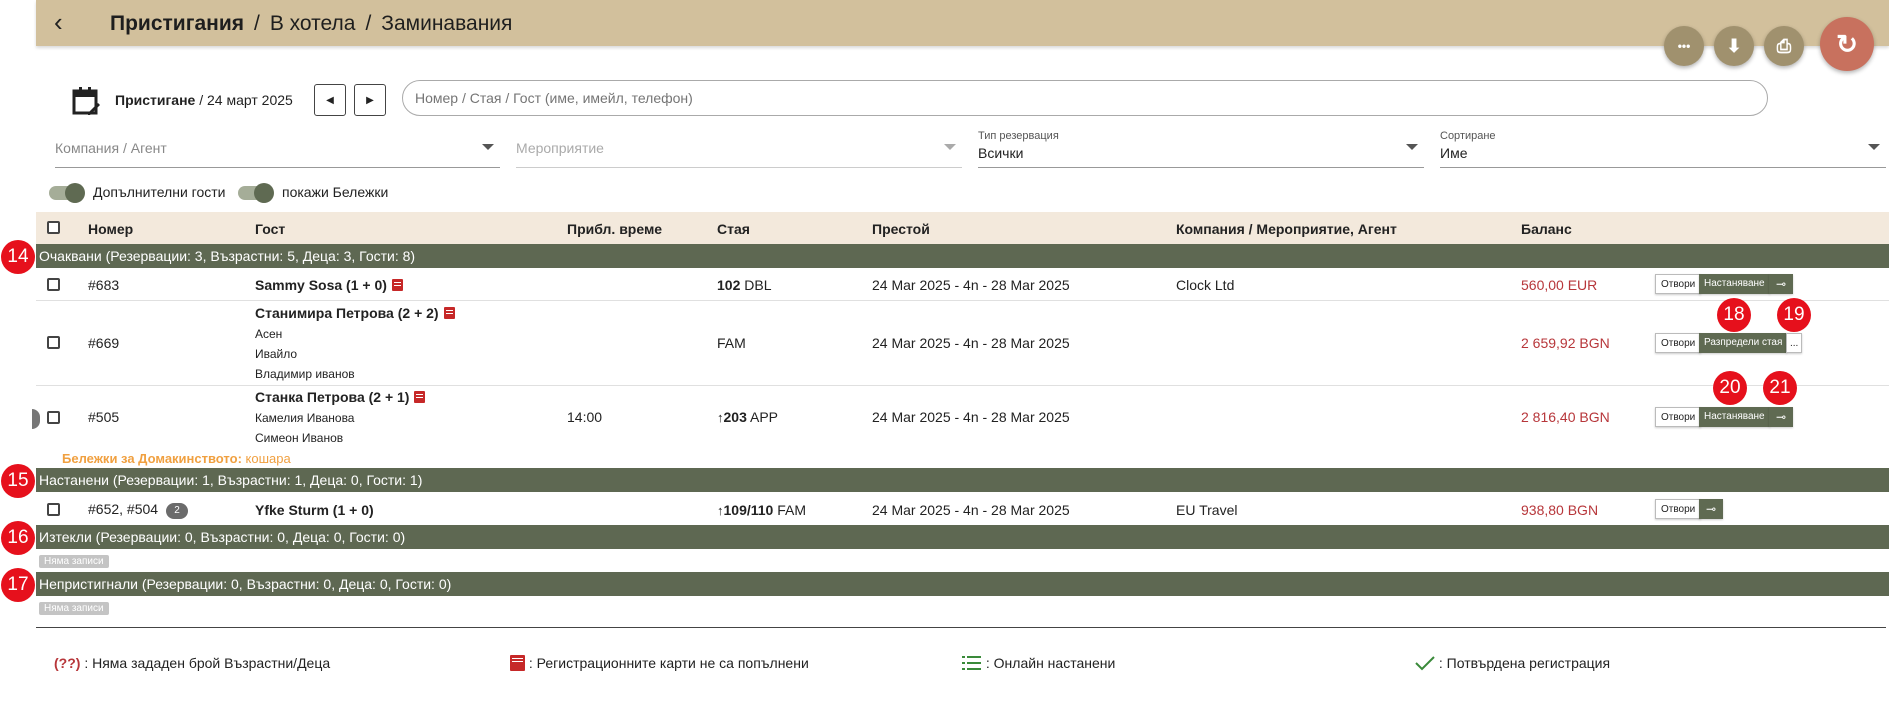 The image size is (1889, 720). I want to click on additional-guest: Камелия Иванова, so click(305, 418).